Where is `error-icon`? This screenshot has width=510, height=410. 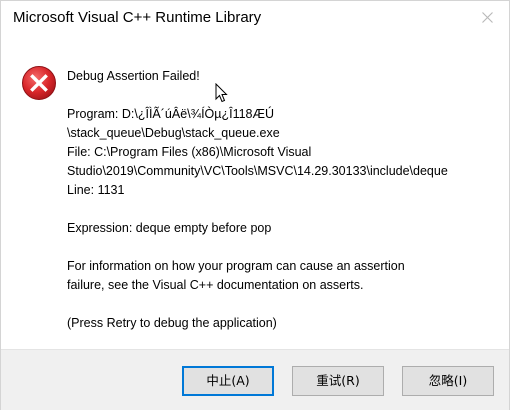 error-icon is located at coordinates (39, 83).